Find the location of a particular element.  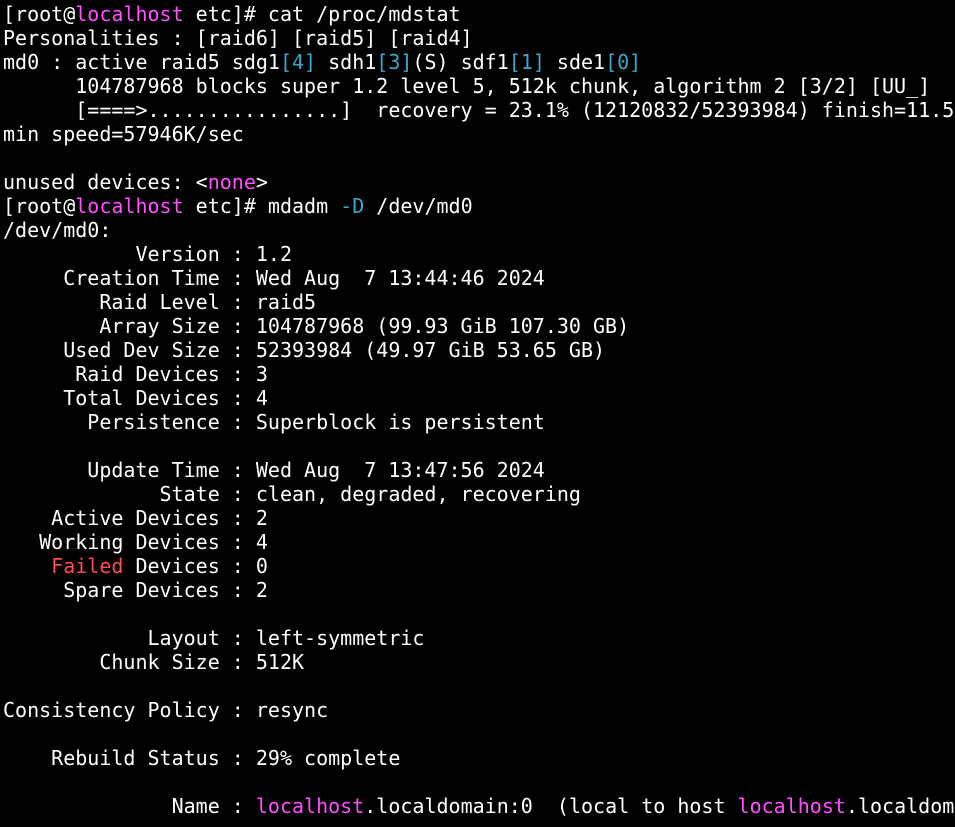

terminal-line: [root@localhost etc]# cat /proc/mdstat is located at coordinates (479, 14).